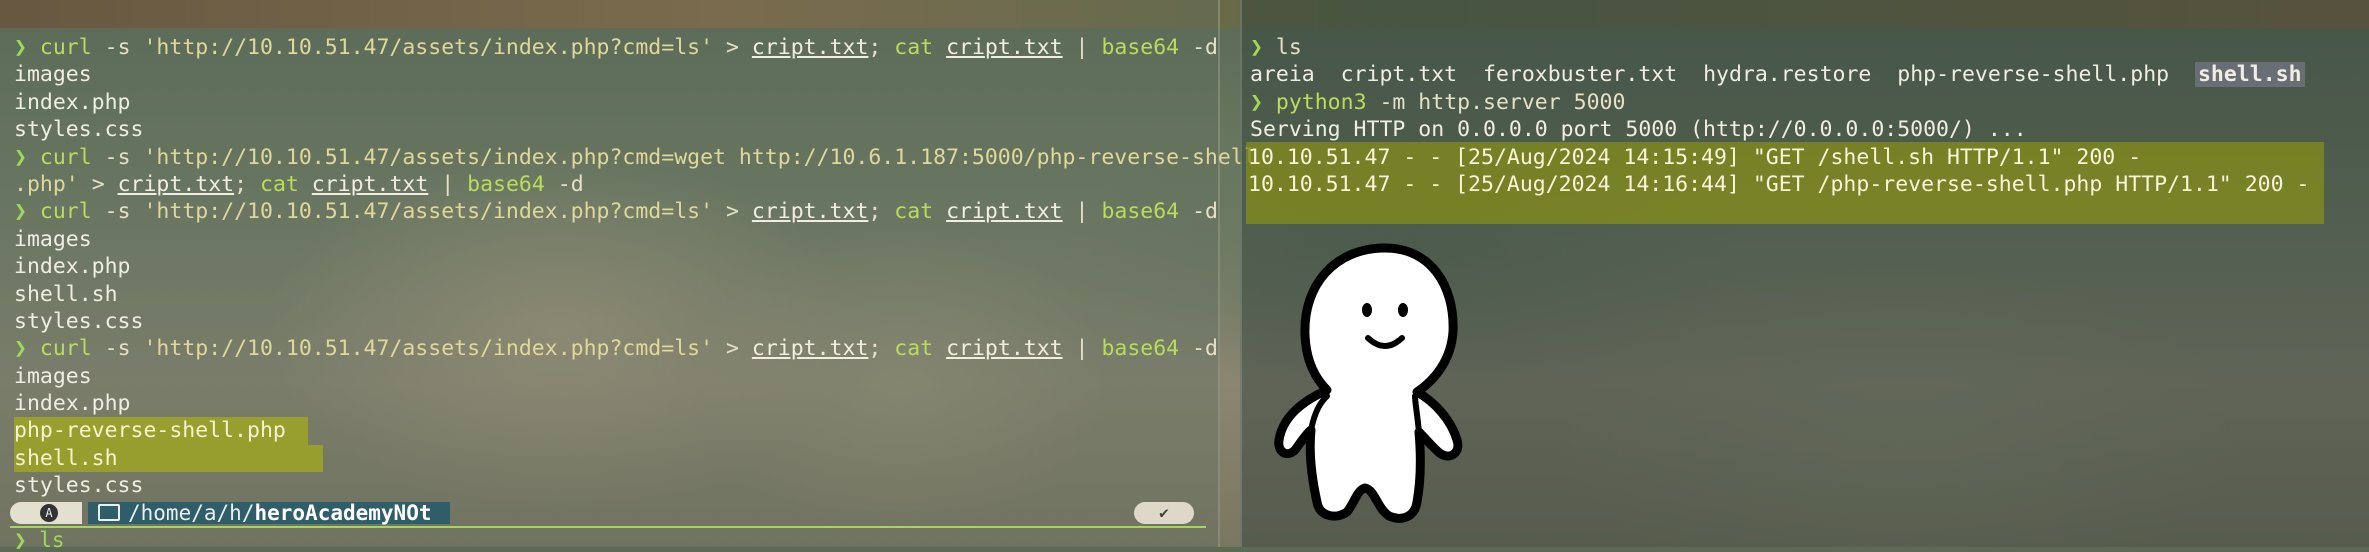 Image resolution: width=2369 pixels, height=552 pixels. What do you see at coordinates (616, 431) in the screenshot?
I see `output-line-highlighted: php-reverse-shell.php` at bounding box center [616, 431].